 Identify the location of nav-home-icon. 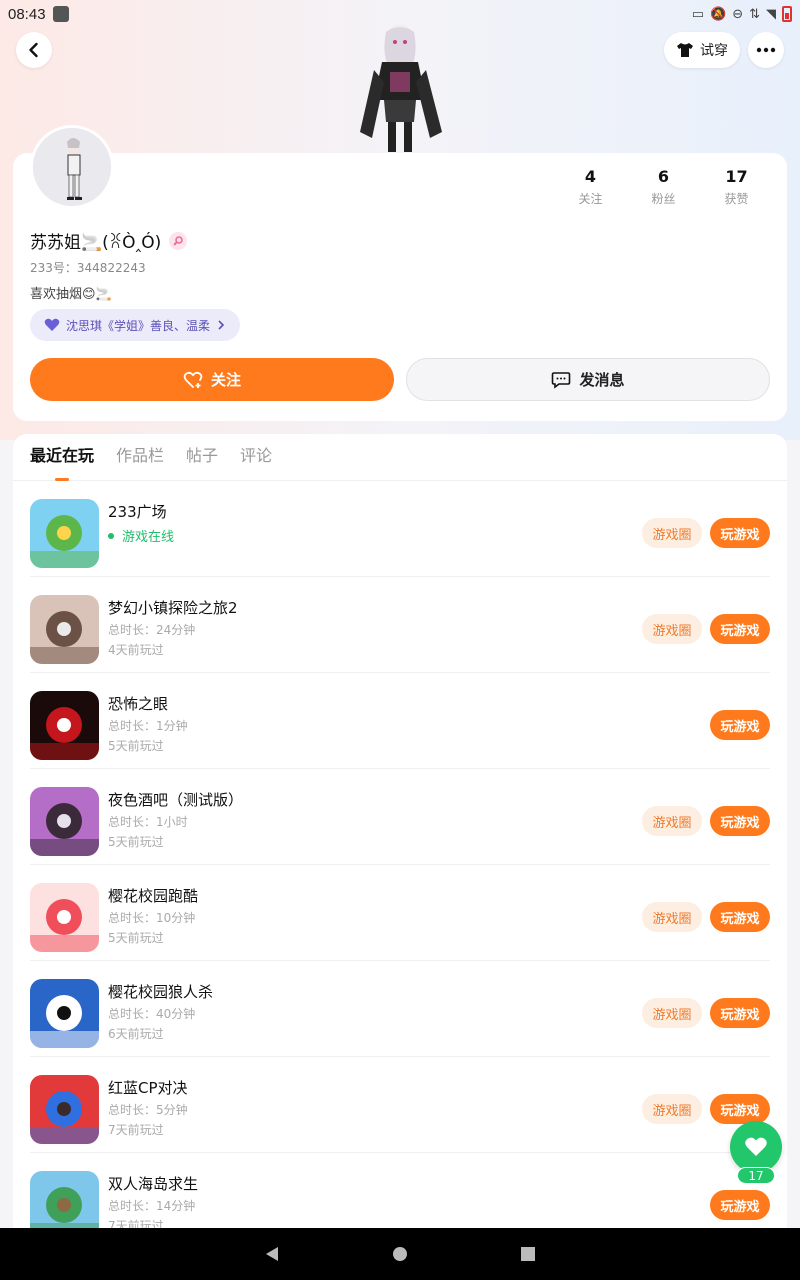
(400, 1254).